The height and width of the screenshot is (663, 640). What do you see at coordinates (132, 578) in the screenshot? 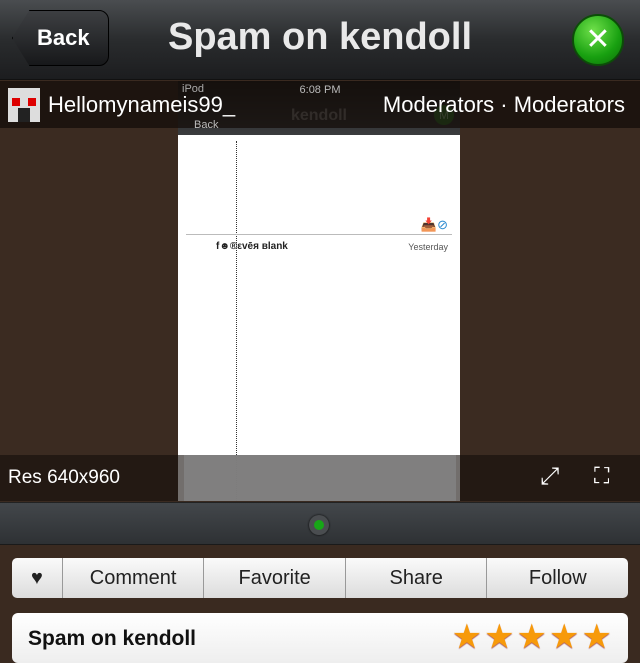
I see `comment-button: Comment` at bounding box center [132, 578].